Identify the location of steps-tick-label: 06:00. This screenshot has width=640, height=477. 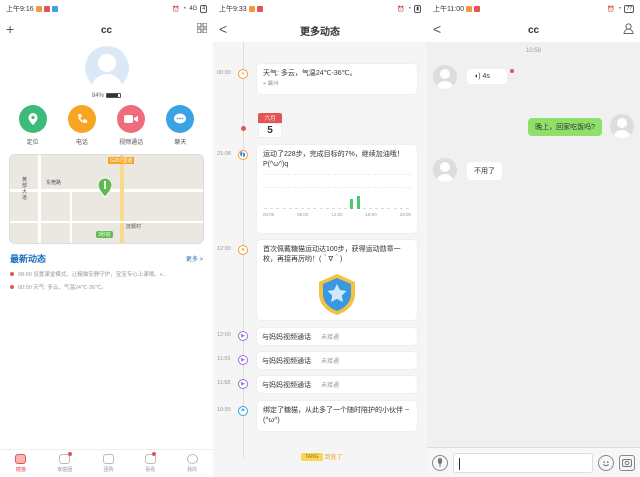
(303, 214).